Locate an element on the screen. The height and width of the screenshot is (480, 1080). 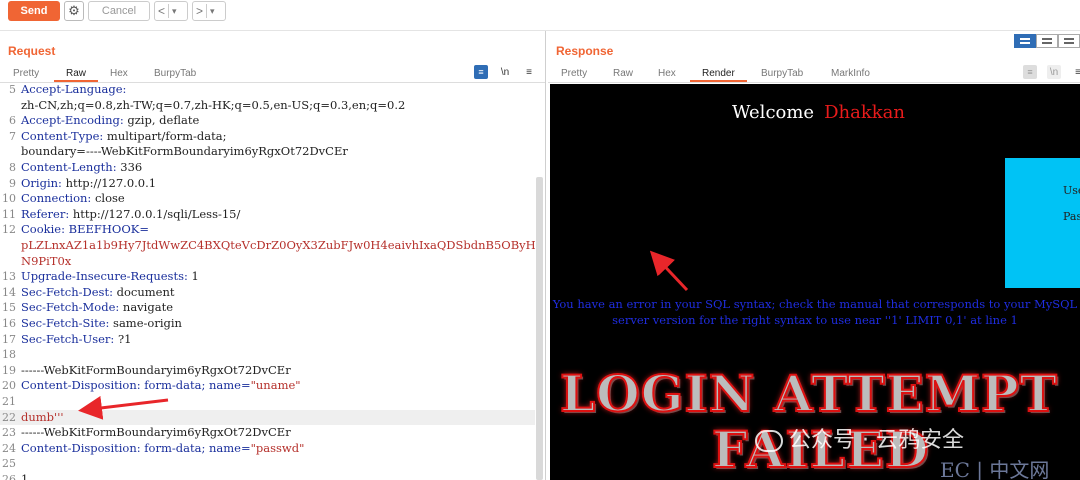
back-nav-group: < ▾ is located at coordinates (171, 11).